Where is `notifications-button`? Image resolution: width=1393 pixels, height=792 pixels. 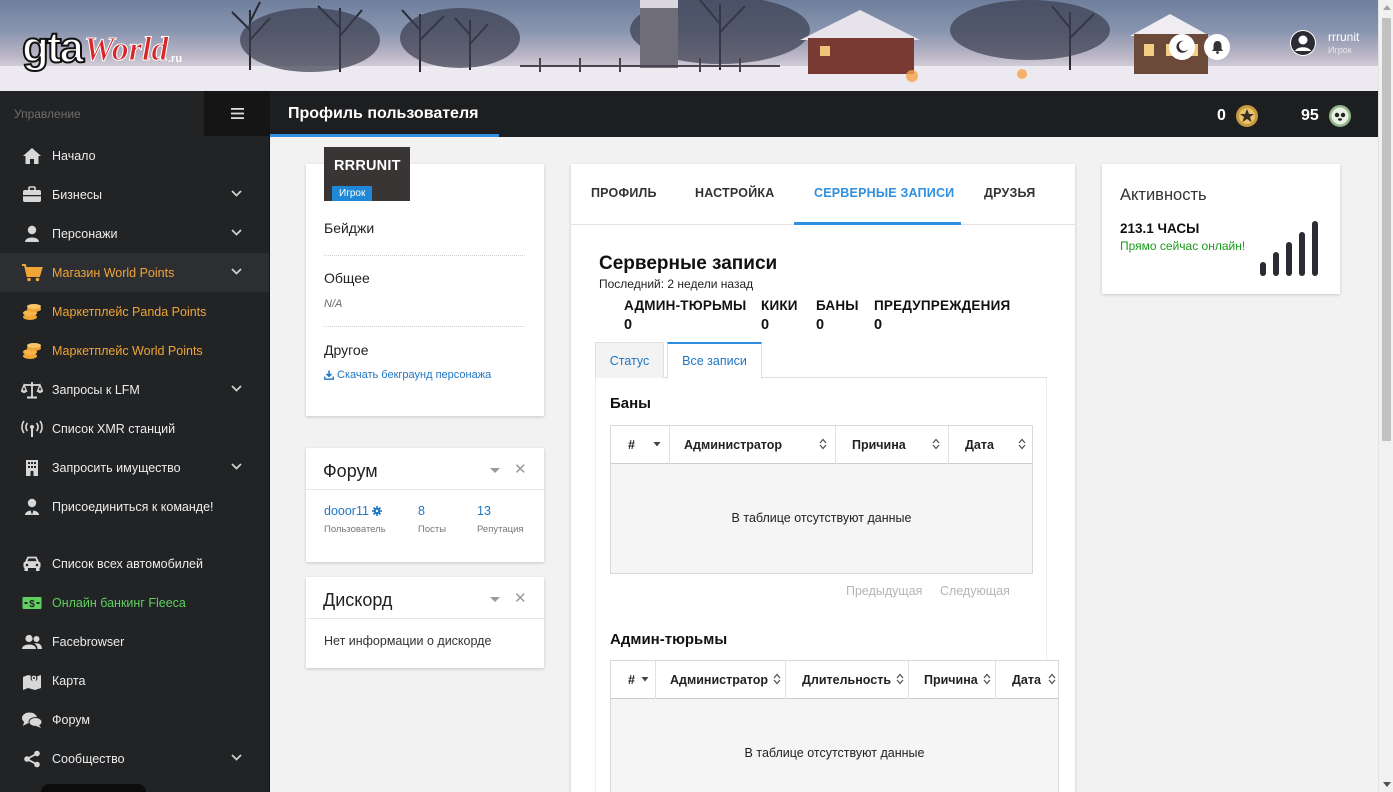 notifications-button is located at coordinates (1217, 47).